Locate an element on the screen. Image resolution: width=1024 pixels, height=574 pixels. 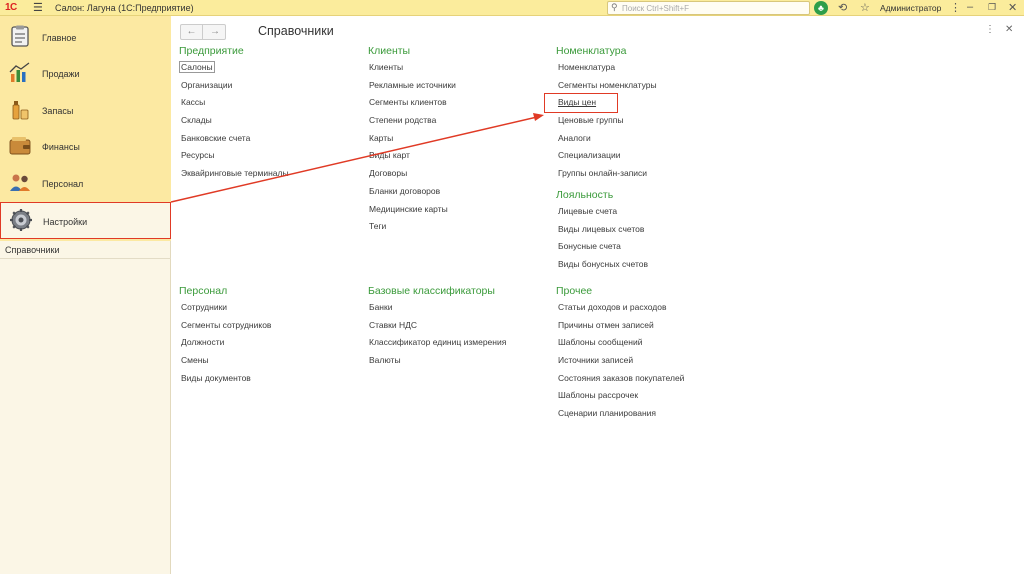
link-resources: Ресурсы is located at coordinates (235, 158).